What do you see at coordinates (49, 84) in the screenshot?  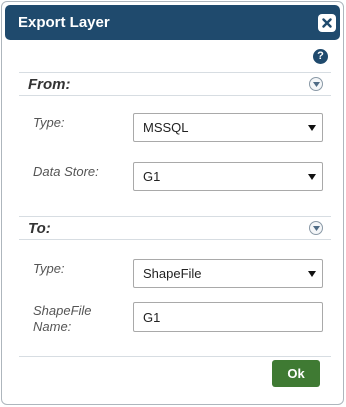 I see `from-section-title: From:` at bounding box center [49, 84].